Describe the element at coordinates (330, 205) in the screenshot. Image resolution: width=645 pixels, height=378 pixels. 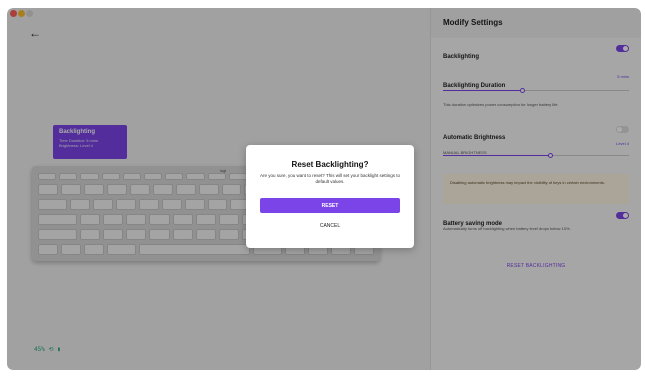
I see `reset-button: RESET` at that location.